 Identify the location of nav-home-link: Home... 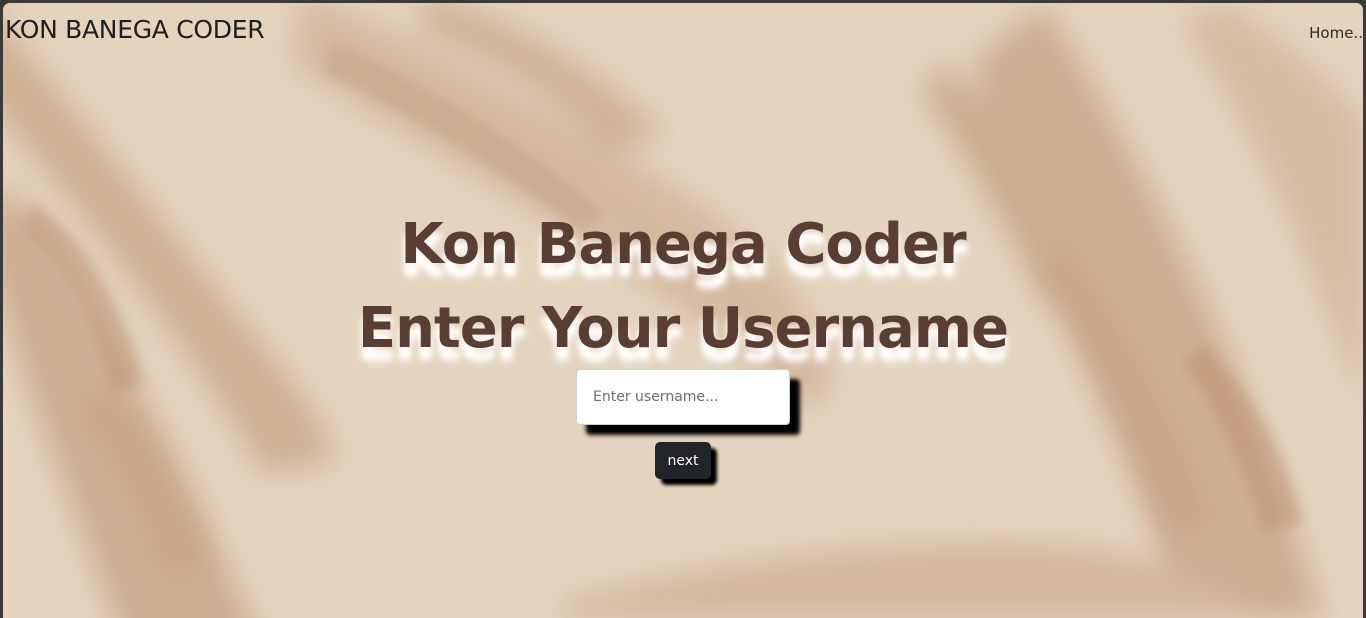
(1336, 33).